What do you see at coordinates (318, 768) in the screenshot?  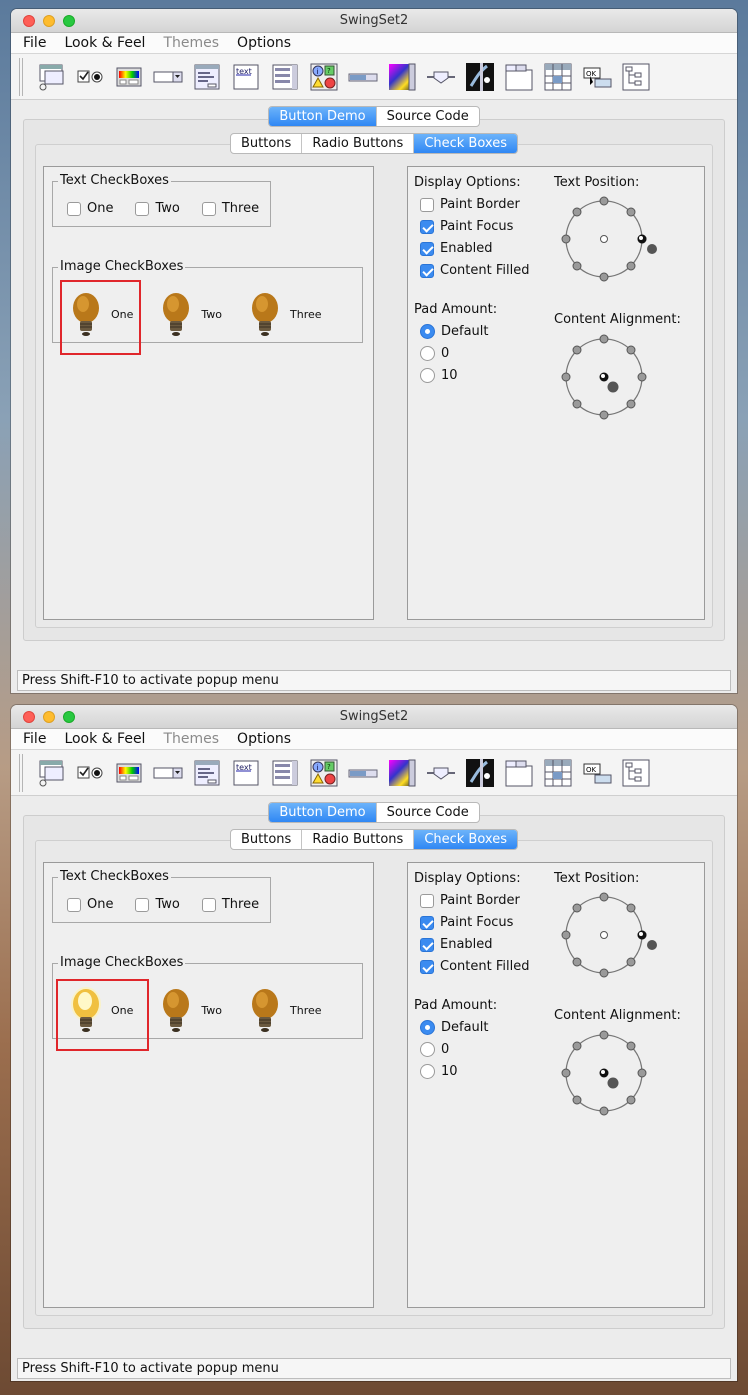 I see `svg-text: i` at bounding box center [318, 768].